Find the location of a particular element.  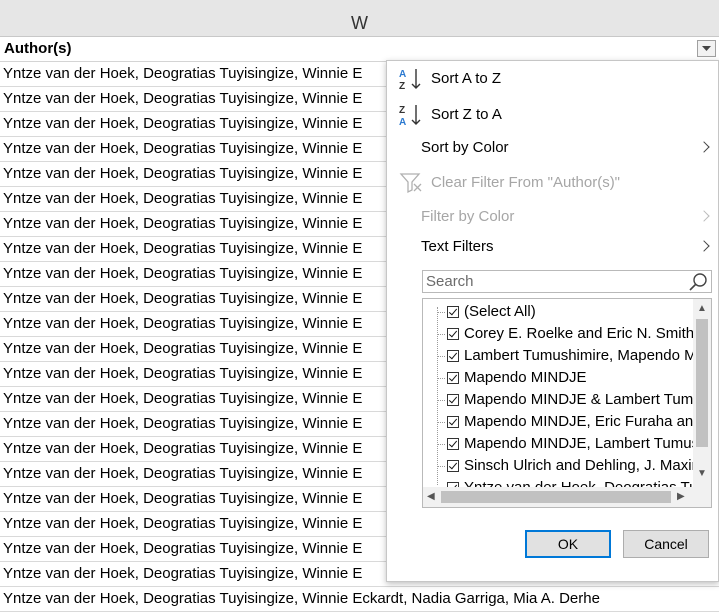

filter-list-item: (Select All) is located at coordinates (558, 312).